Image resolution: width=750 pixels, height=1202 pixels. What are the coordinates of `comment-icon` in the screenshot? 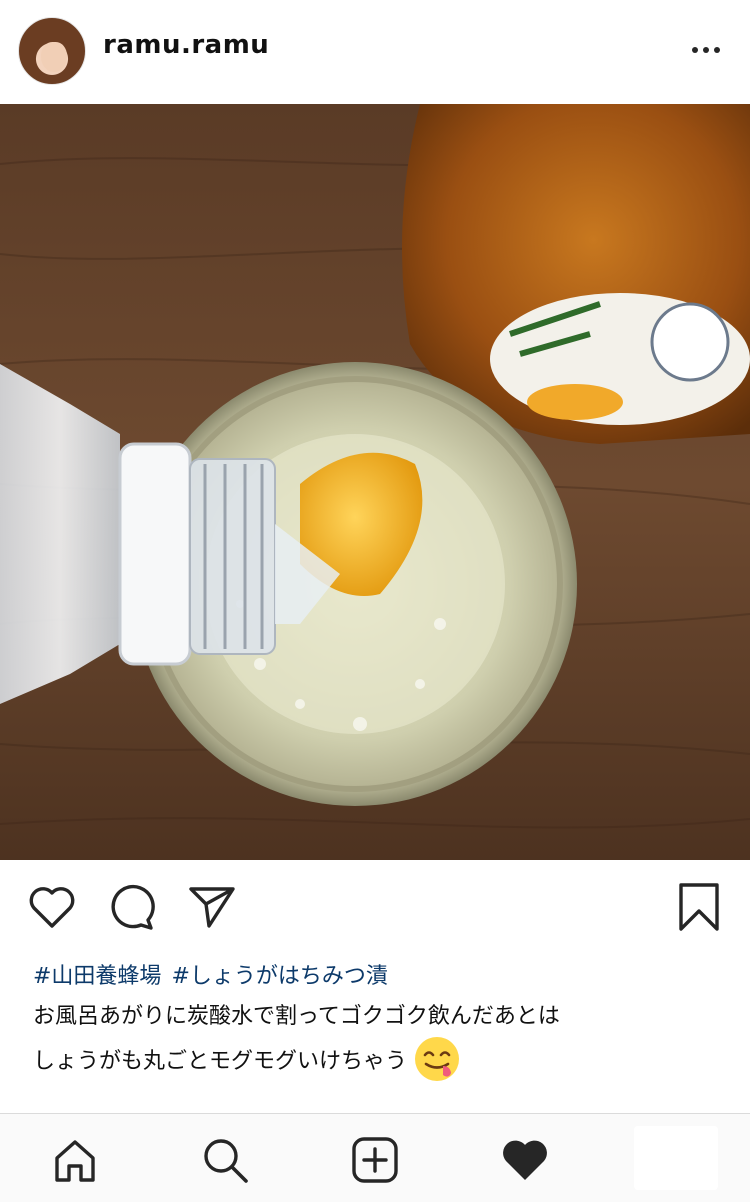 It's located at (133, 907).